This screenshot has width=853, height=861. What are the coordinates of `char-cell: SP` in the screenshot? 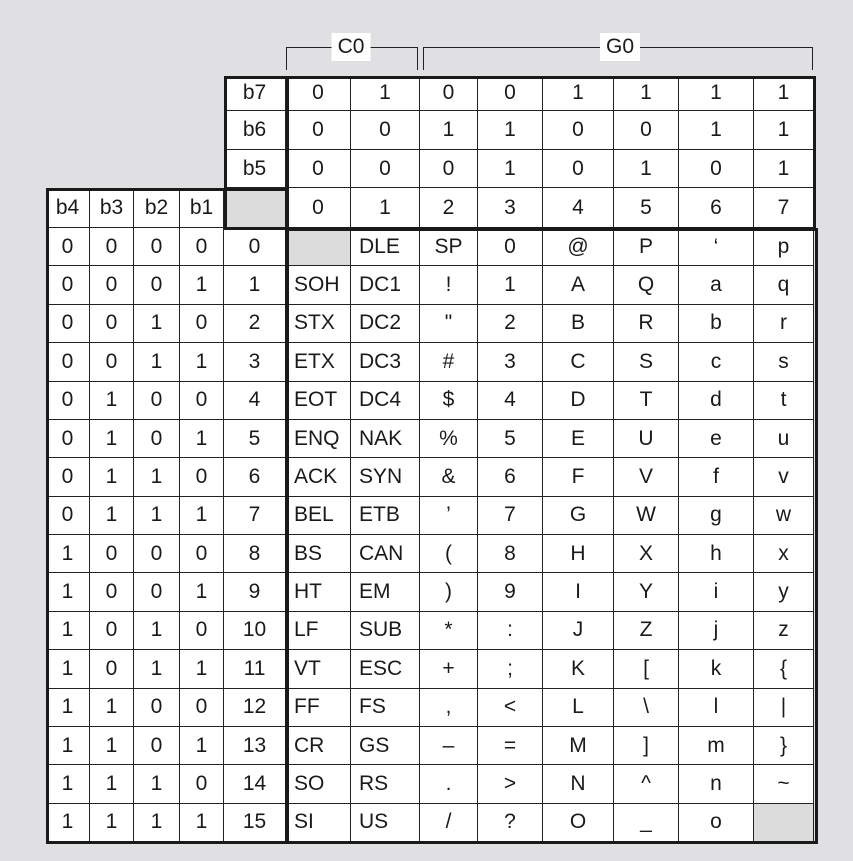 It's located at (449, 247).